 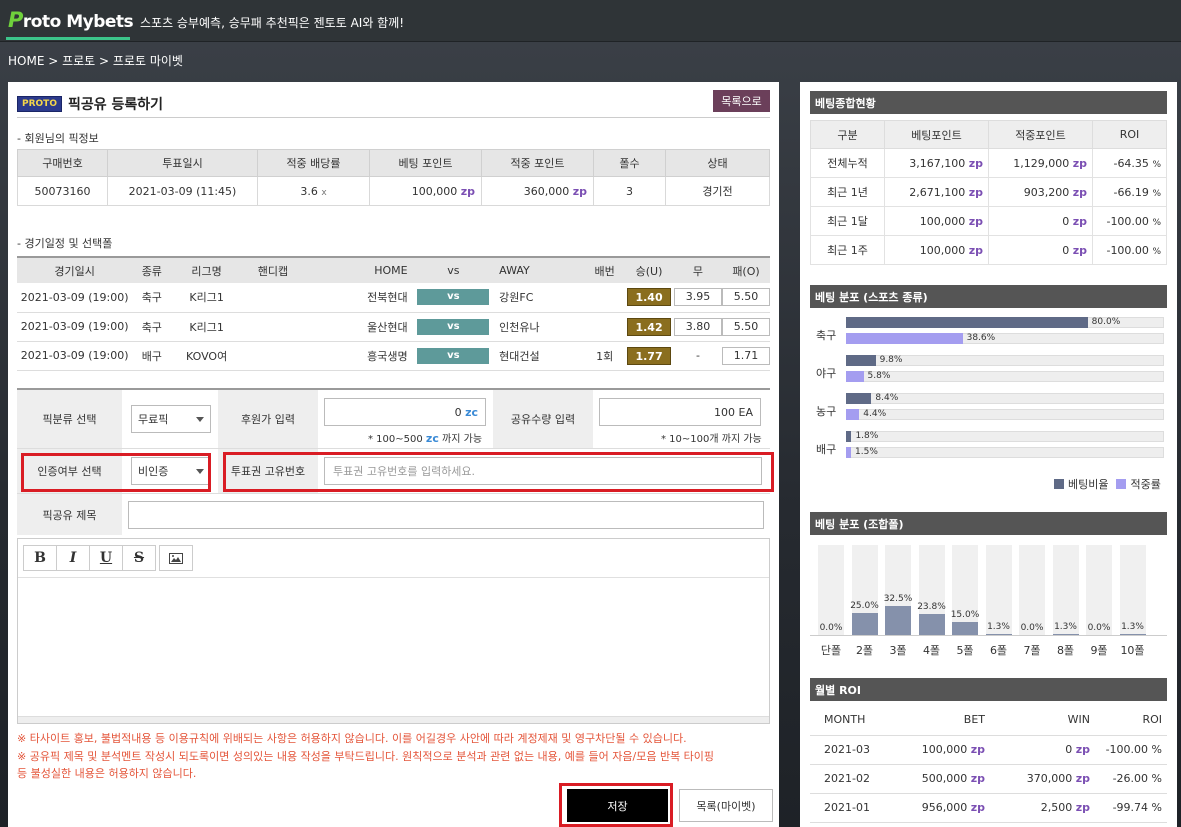 What do you see at coordinates (393, 719) in the screenshot?
I see `editor-resize-handle` at bounding box center [393, 719].